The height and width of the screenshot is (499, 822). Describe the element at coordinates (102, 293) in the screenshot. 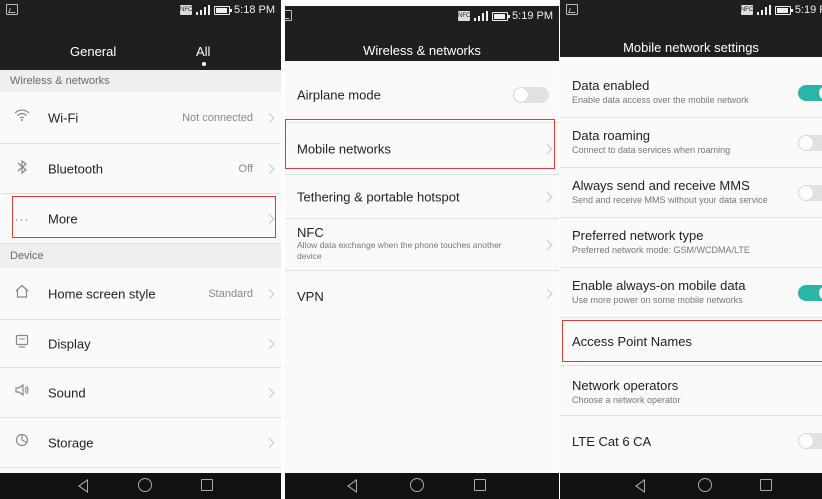

I see `item-label: Home screen style` at that location.